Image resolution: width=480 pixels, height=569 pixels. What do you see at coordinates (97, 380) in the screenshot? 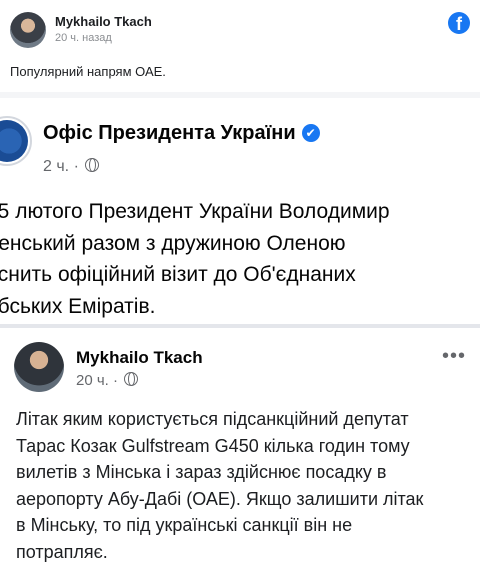
I see `inner-post-time: 20 ч. ·` at bounding box center [97, 380].